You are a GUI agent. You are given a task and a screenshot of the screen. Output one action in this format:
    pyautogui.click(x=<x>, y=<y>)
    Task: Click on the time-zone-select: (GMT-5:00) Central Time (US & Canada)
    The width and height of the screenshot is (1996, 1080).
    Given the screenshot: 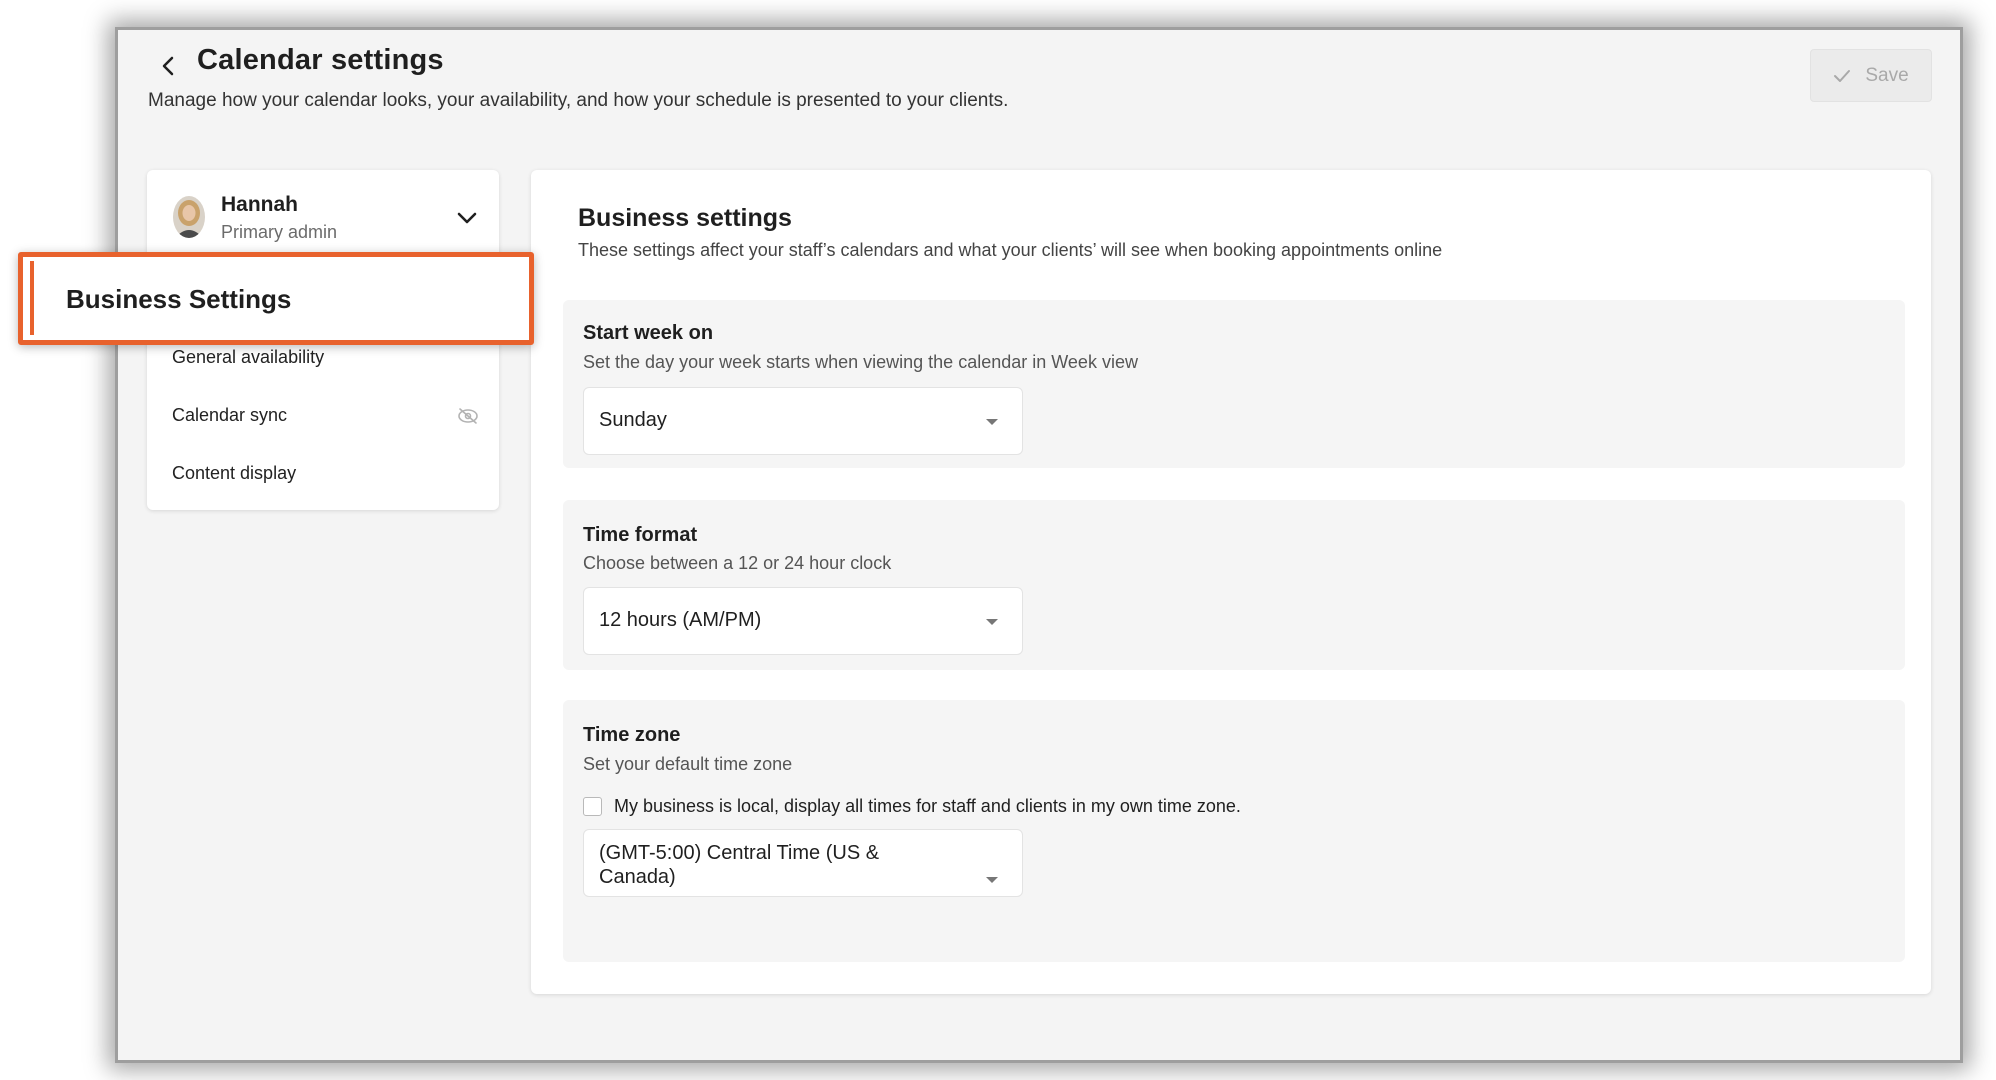 What is the action you would take?
    pyautogui.click(x=803, y=863)
    